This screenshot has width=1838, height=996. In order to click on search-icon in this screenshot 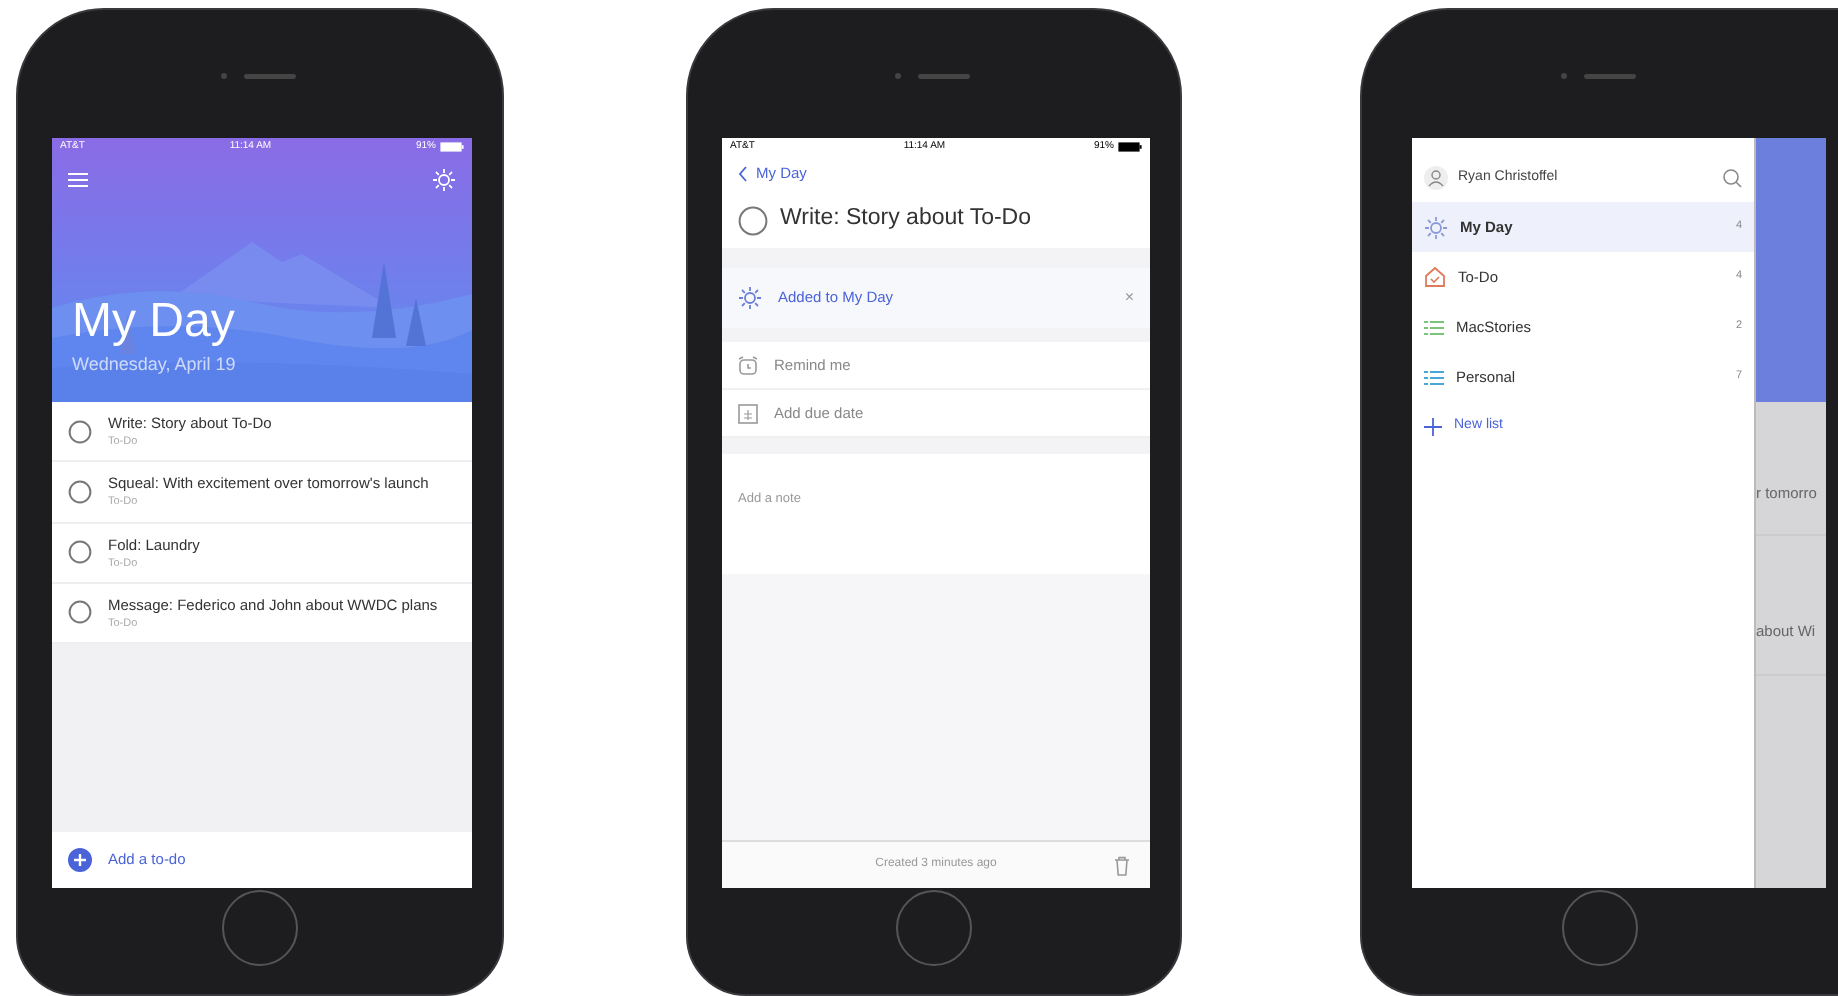, I will do `click(1732, 178)`.